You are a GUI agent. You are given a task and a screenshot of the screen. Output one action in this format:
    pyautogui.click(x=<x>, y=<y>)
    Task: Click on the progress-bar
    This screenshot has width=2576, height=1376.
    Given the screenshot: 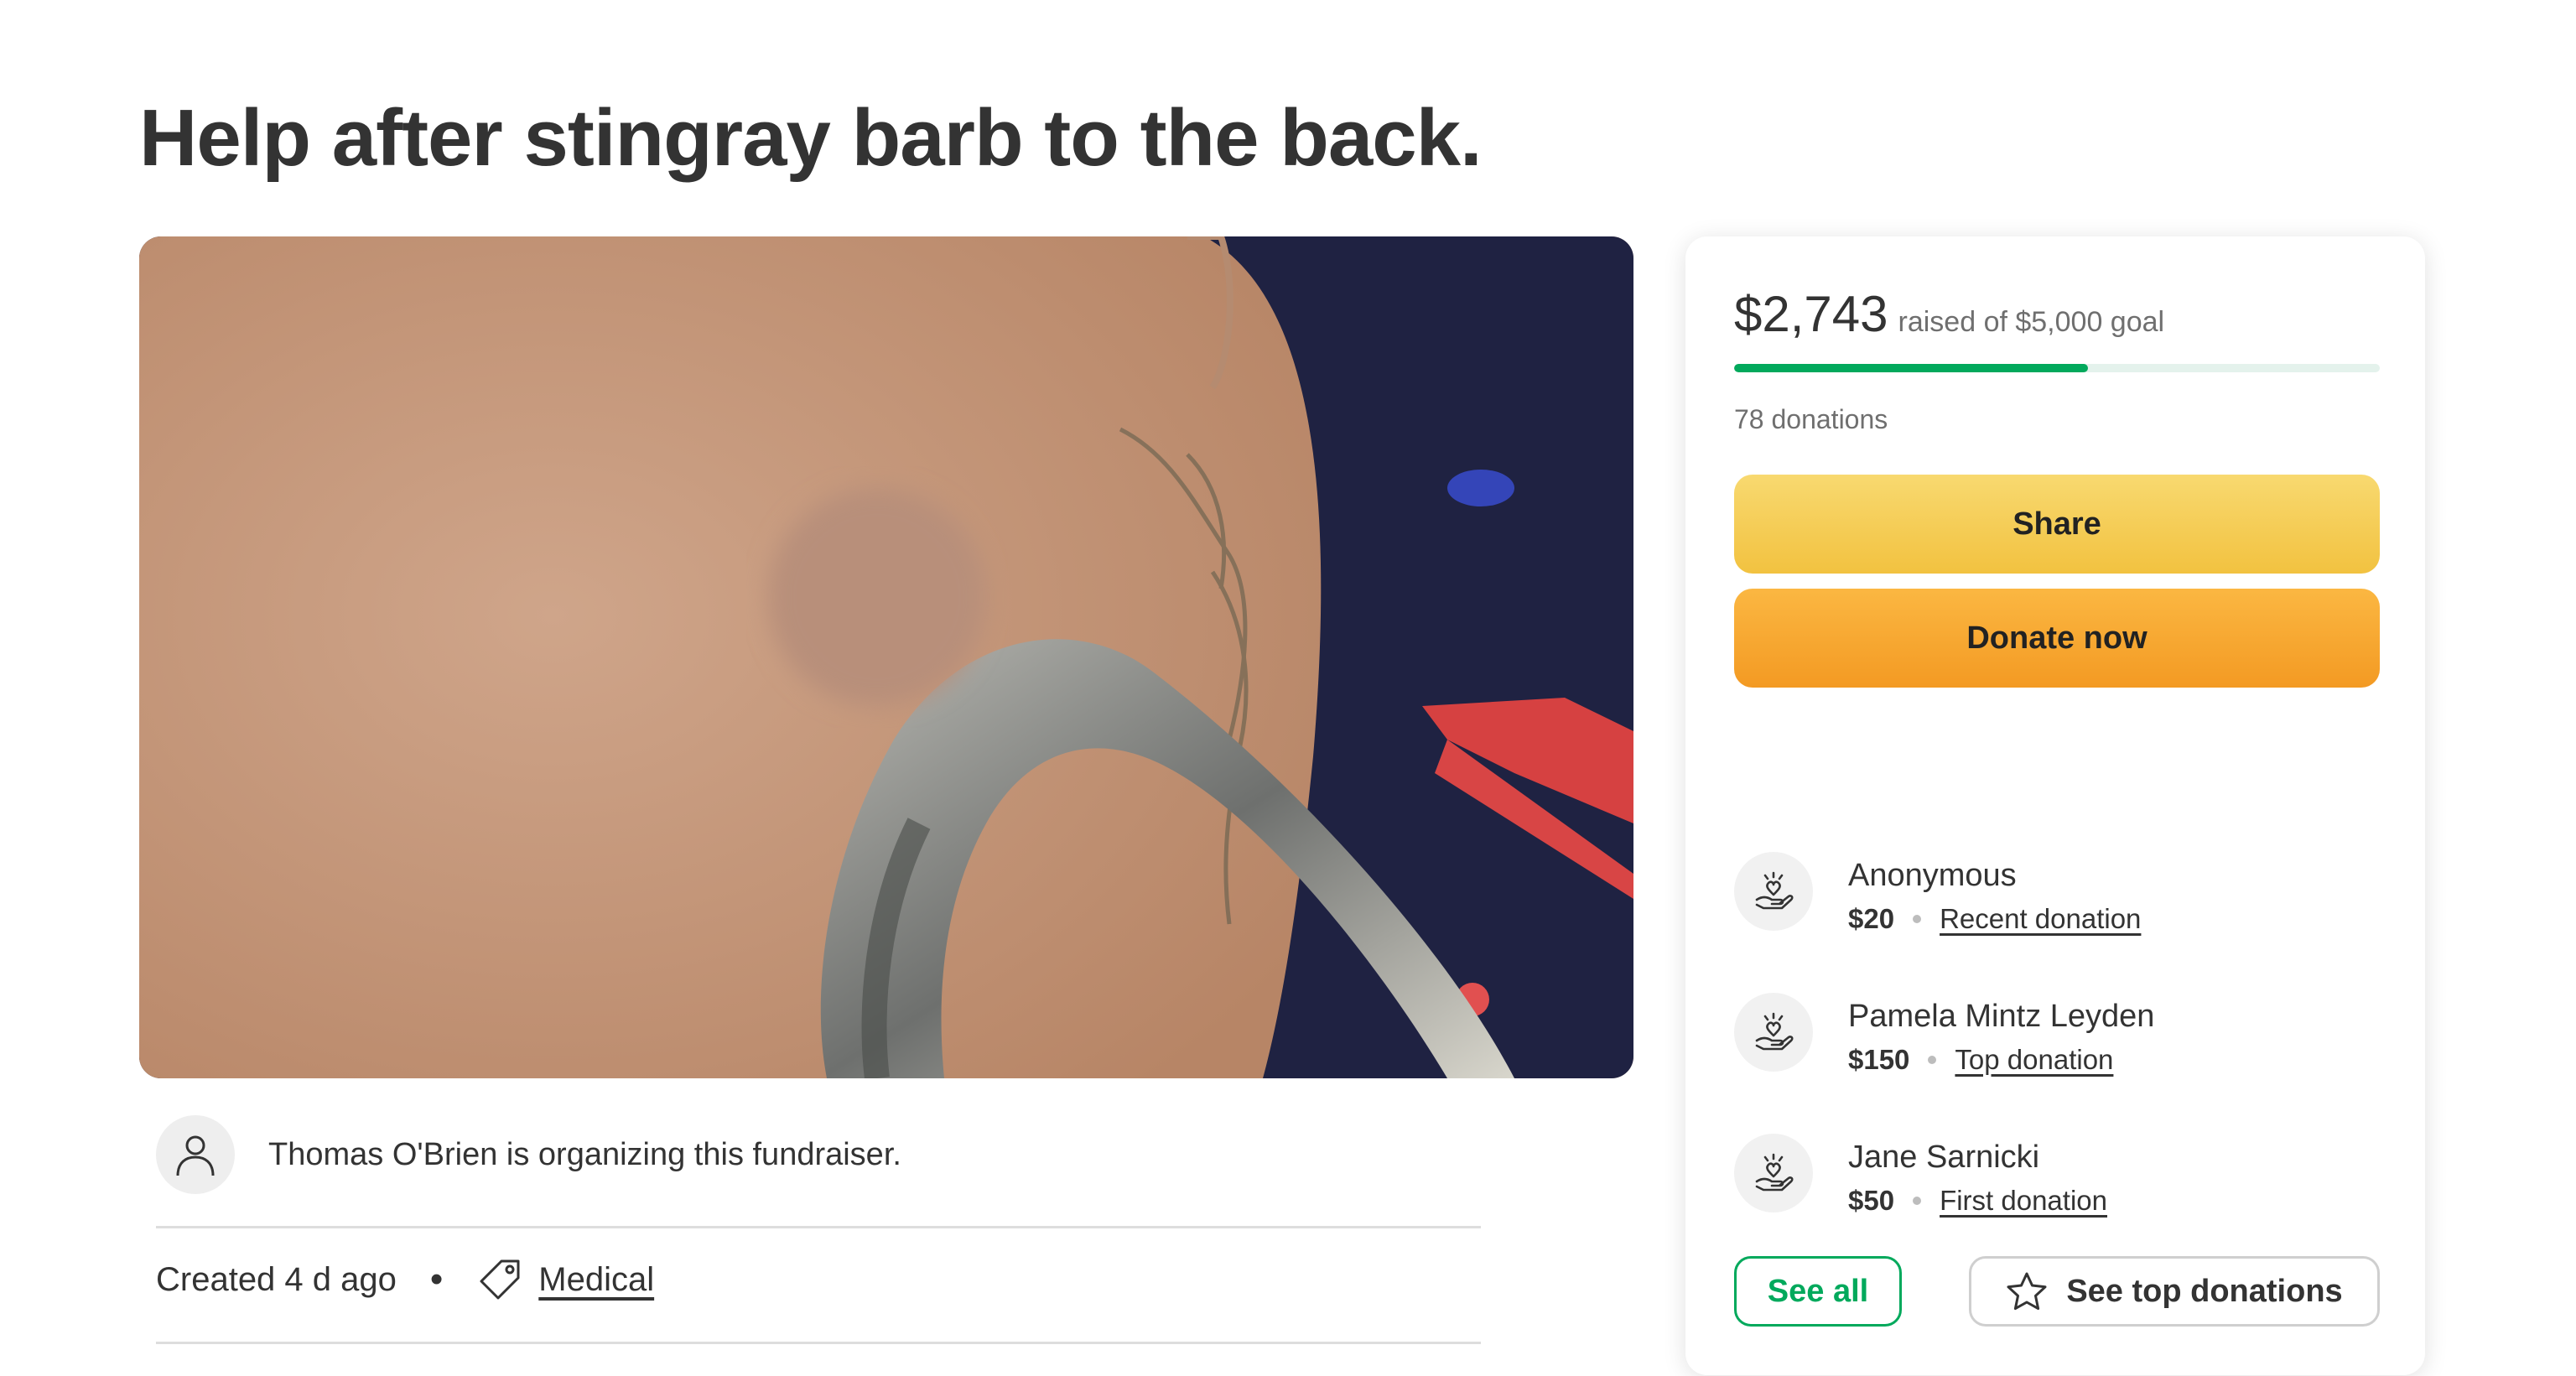 What is the action you would take?
    pyautogui.click(x=2057, y=368)
    